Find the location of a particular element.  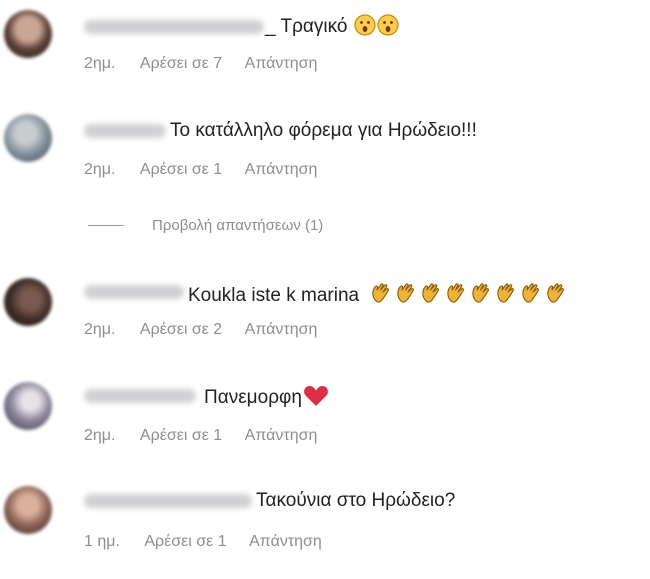

comment-text: Το κατάλληλο φόρεμα για Ηρώδειο!!! is located at coordinates (323, 131).